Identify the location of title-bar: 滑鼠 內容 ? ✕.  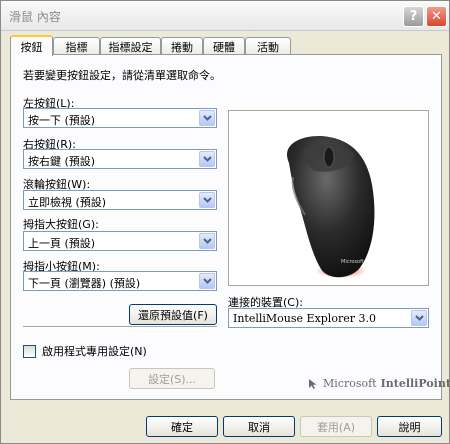
(225, 16).